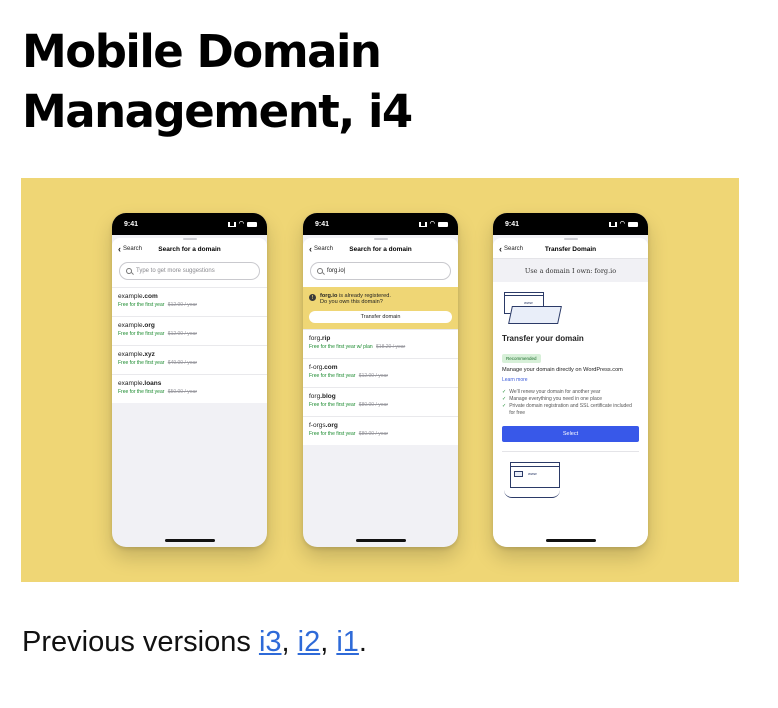 Image resolution: width=778 pixels, height=708 pixels. What do you see at coordinates (380, 271) in the screenshot?
I see `search-input: forg.io|` at bounding box center [380, 271].